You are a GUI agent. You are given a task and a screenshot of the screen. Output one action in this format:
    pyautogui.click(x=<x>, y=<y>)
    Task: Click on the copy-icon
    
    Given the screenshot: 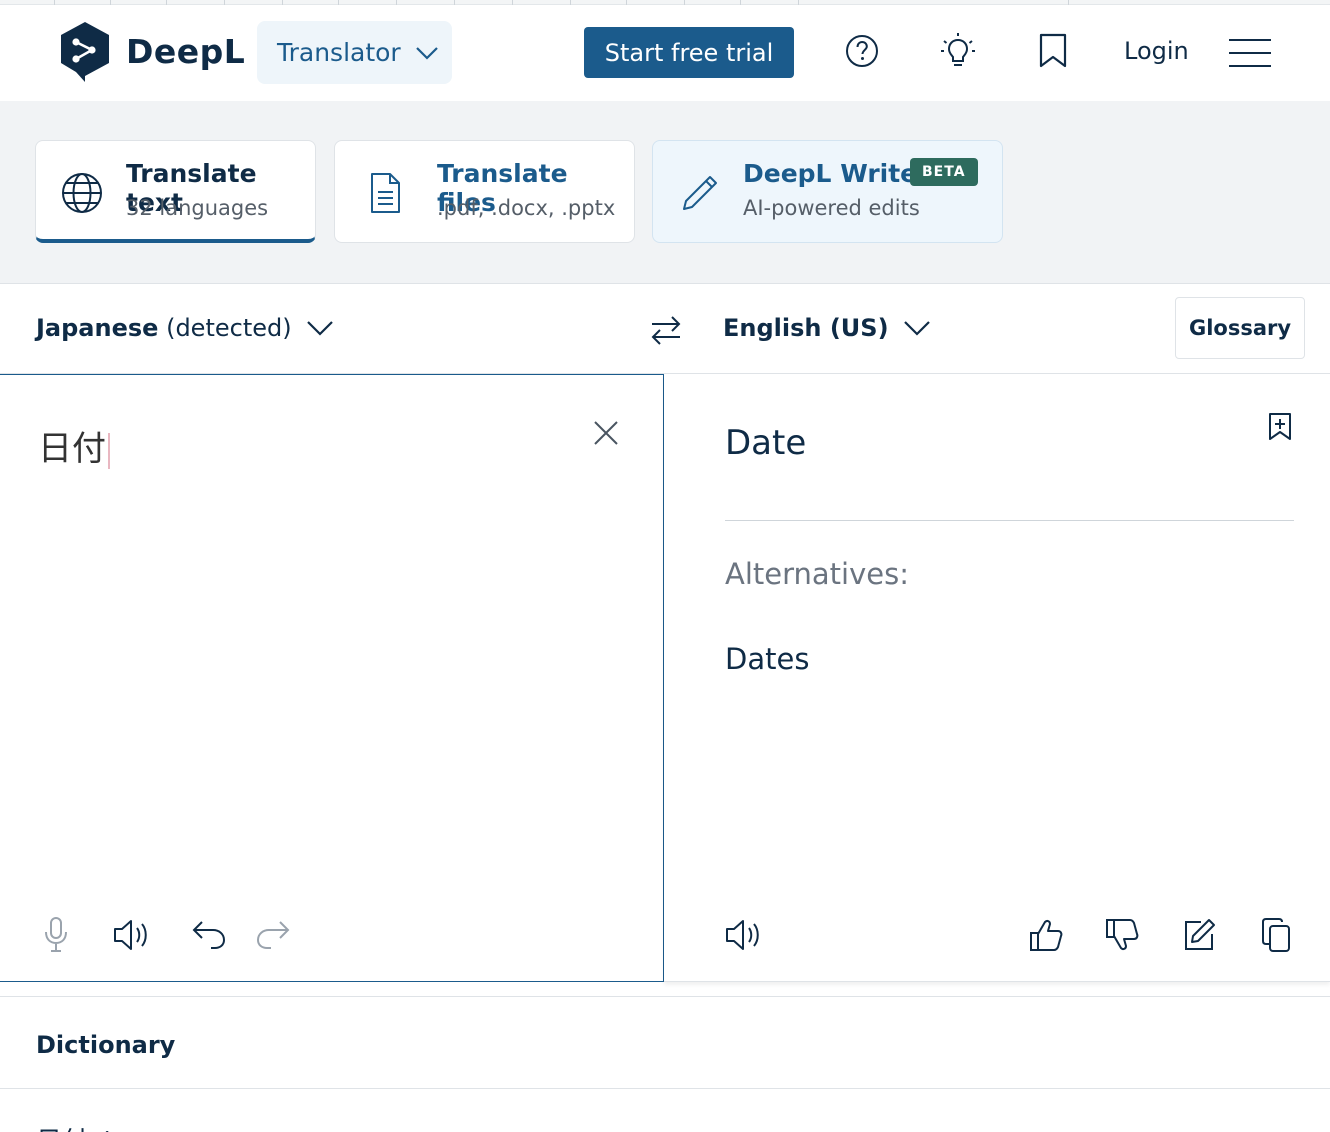 What is the action you would take?
    pyautogui.click(x=1276, y=935)
    